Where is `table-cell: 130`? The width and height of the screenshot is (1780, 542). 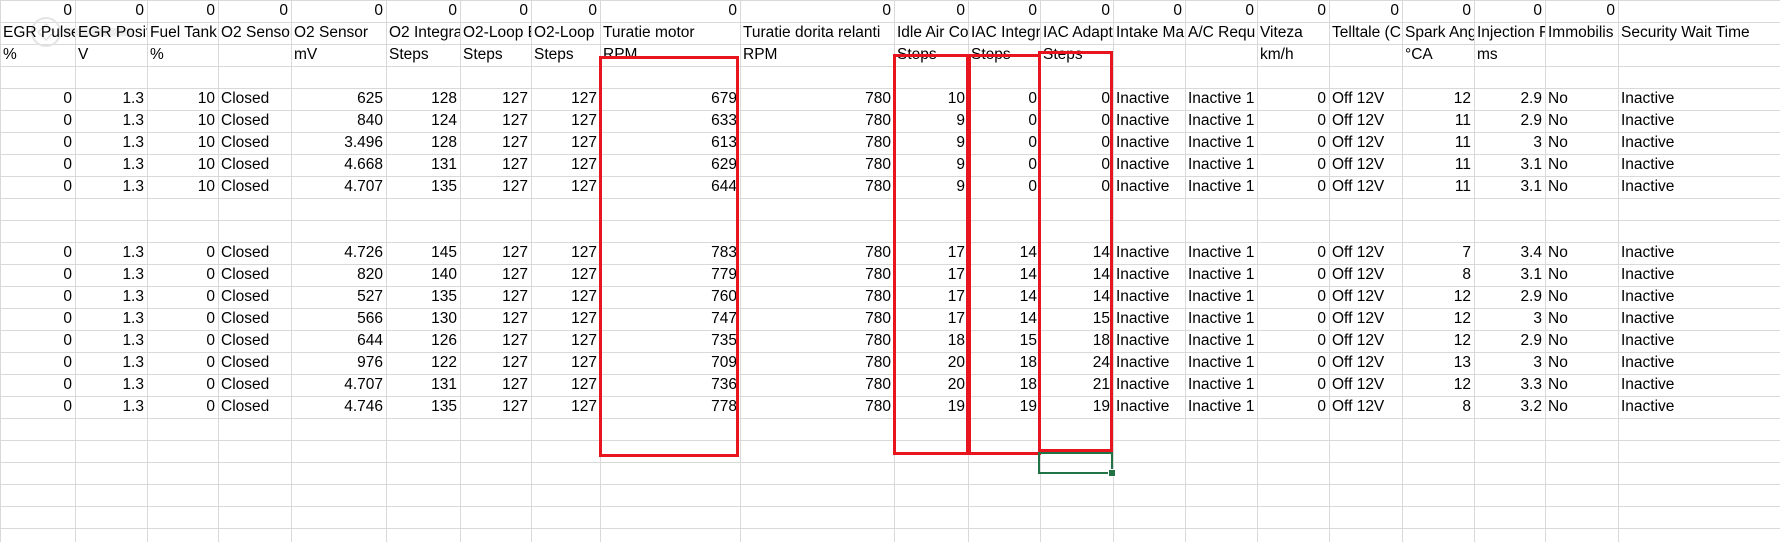
table-cell: 130 is located at coordinates (423, 319).